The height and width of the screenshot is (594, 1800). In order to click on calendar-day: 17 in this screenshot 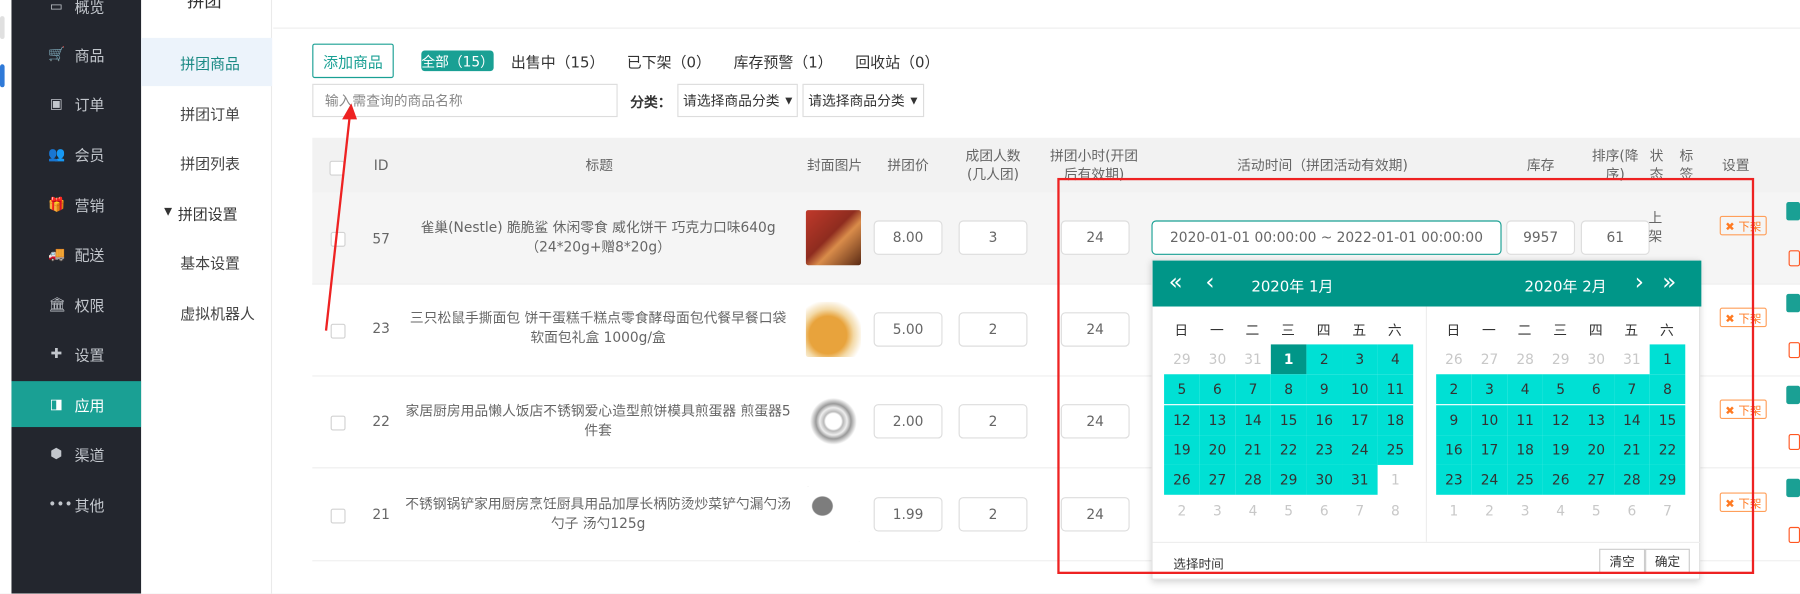, I will do `click(1489, 449)`.